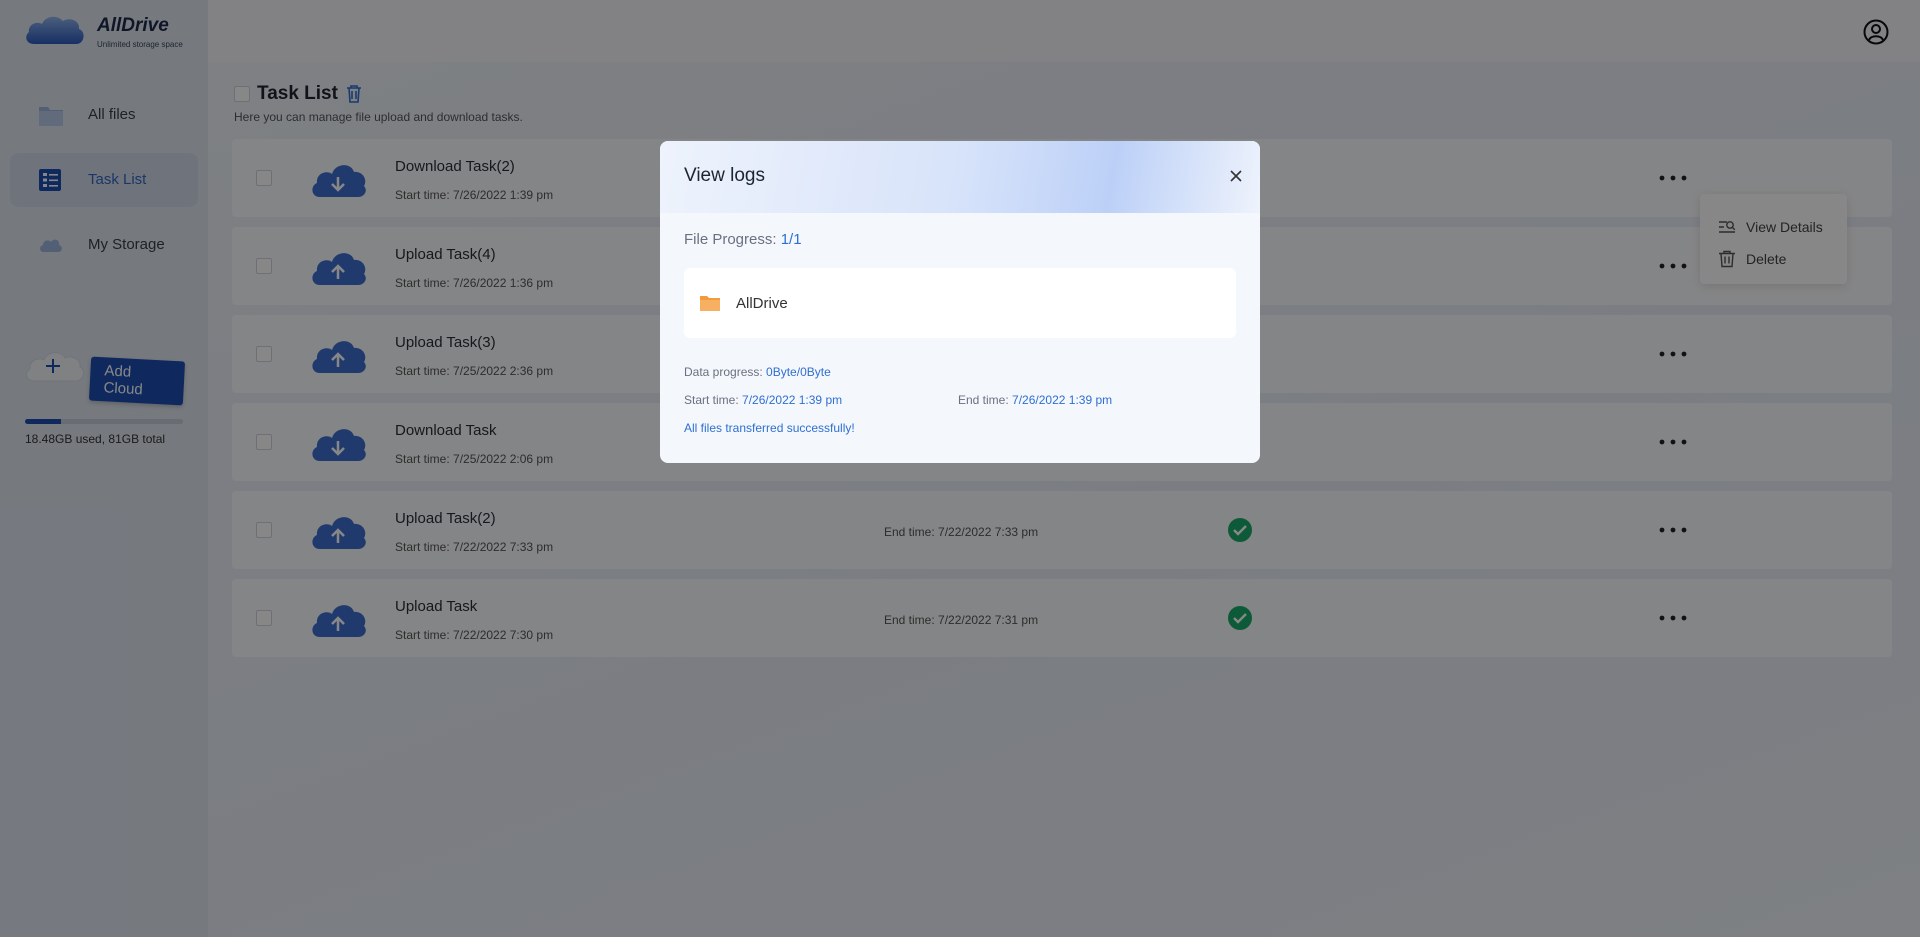 This screenshot has width=1920, height=937. What do you see at coordinates (769, 428) in the screenshot?
I see `transfer-status-message: All files transferred successfully!` at bounding box center [769, 428].